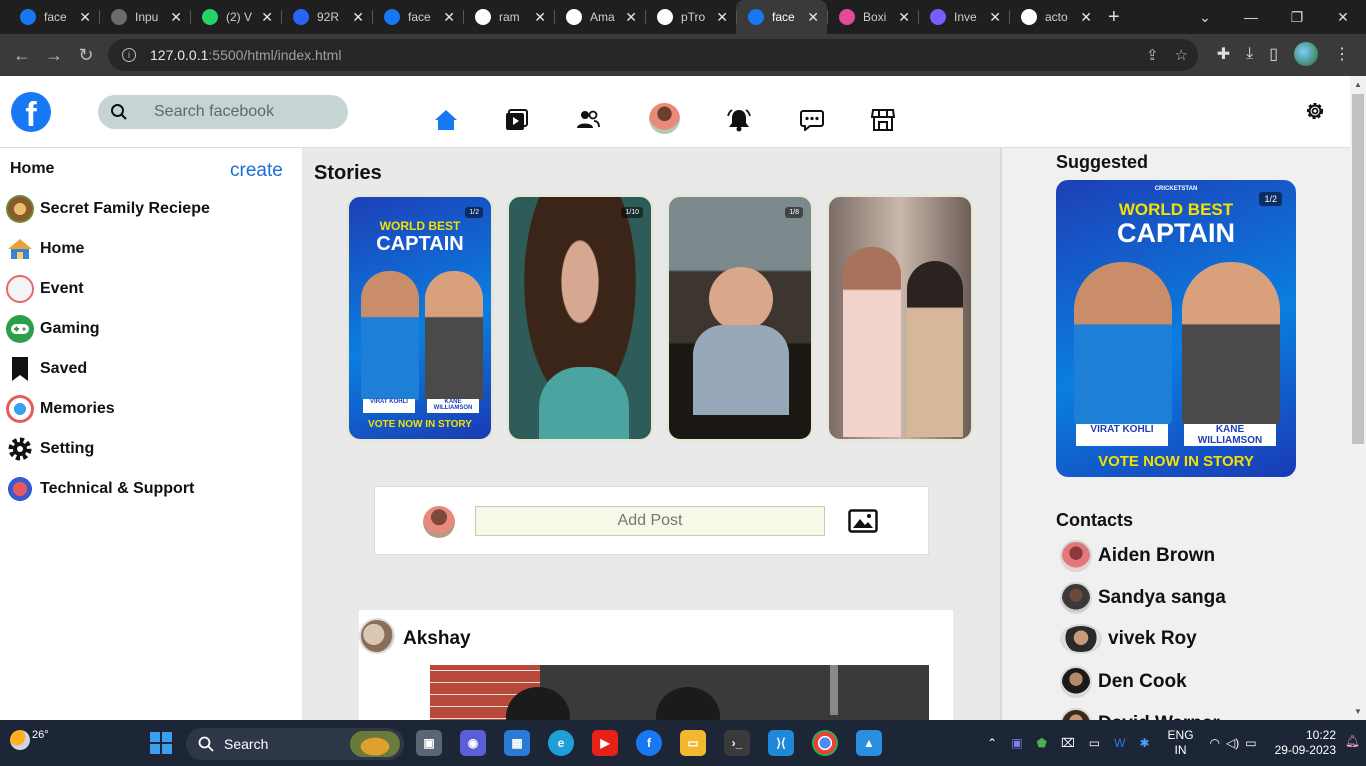 The height and width of the screenshot is (766, 1366). What do you see at coordinates (740, 318) in the screenshot?
I see `story-card-3: 1/8` at bounding box center [740, 318].